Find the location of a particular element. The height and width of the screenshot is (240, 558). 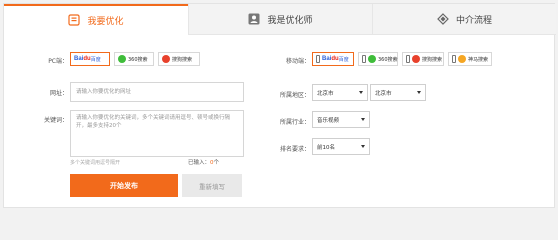

tab-optimizer-label: 我是优化师 is located at coordinates (290, 20).